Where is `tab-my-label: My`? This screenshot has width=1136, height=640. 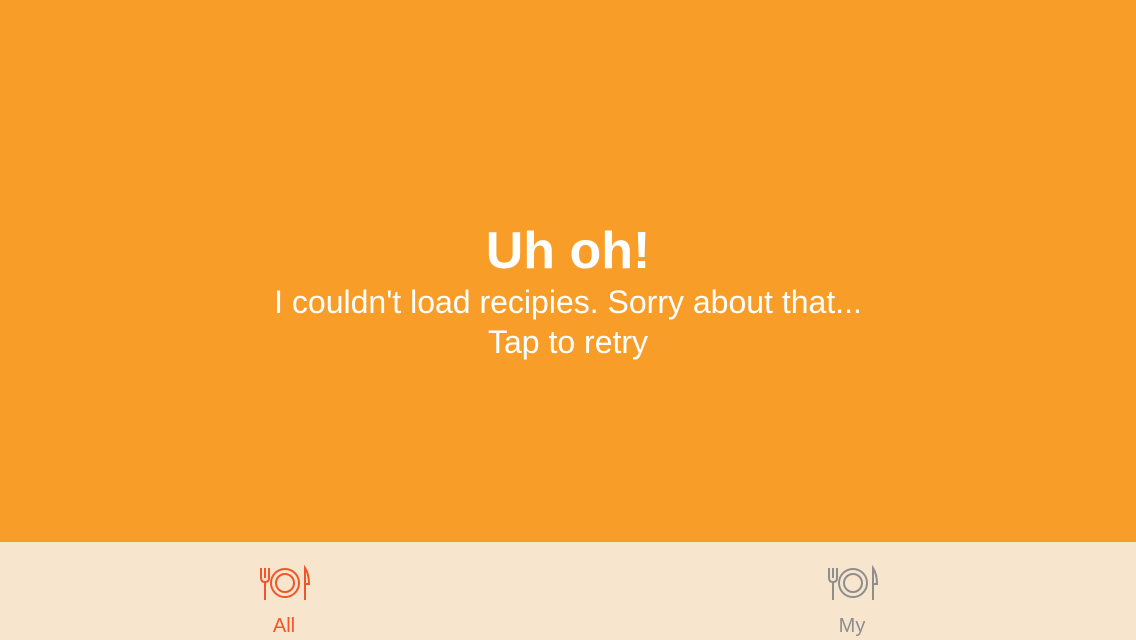 tab-my-label: My is located at coordinates (852, 626).